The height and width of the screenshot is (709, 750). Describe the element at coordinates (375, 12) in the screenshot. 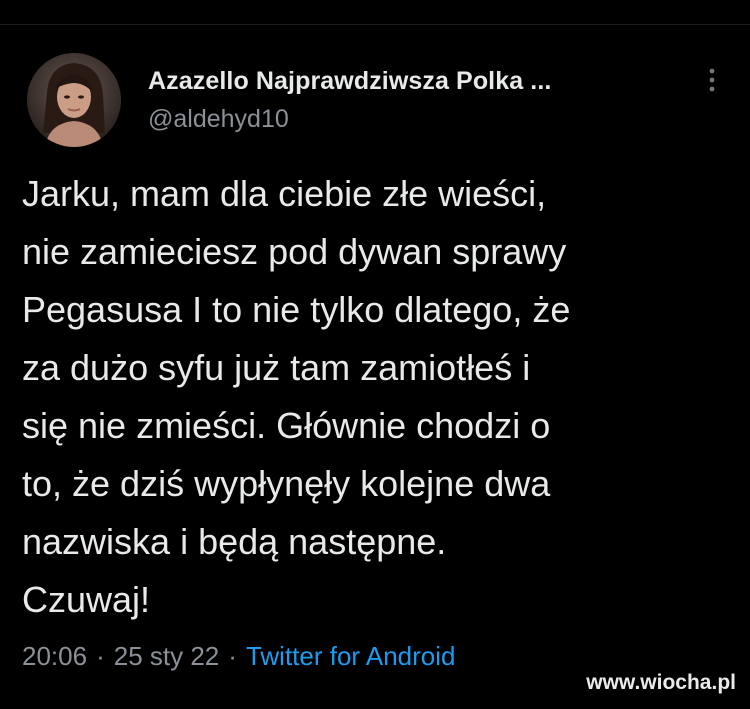

I see `top-divider` at that location.